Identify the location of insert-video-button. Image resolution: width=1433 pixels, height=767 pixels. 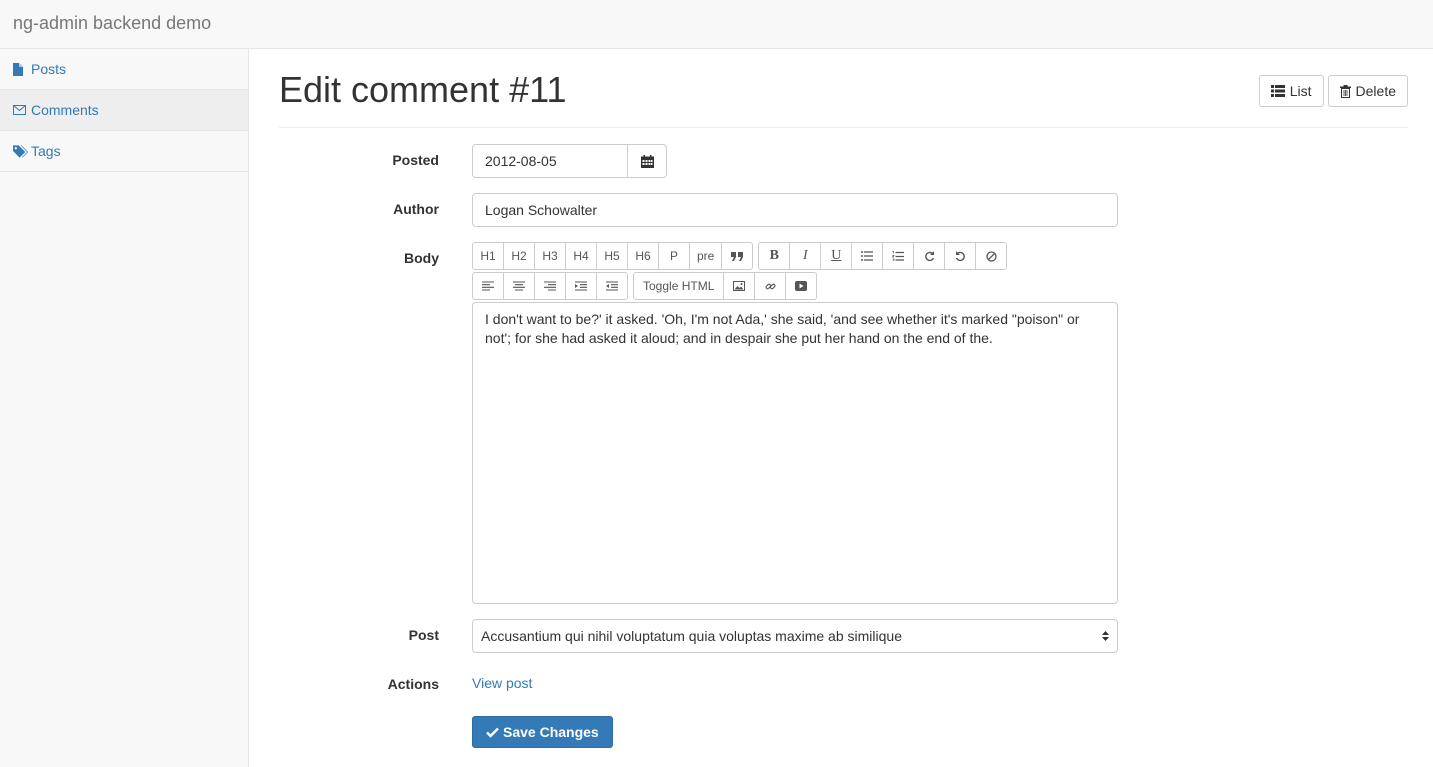
(801, 286).